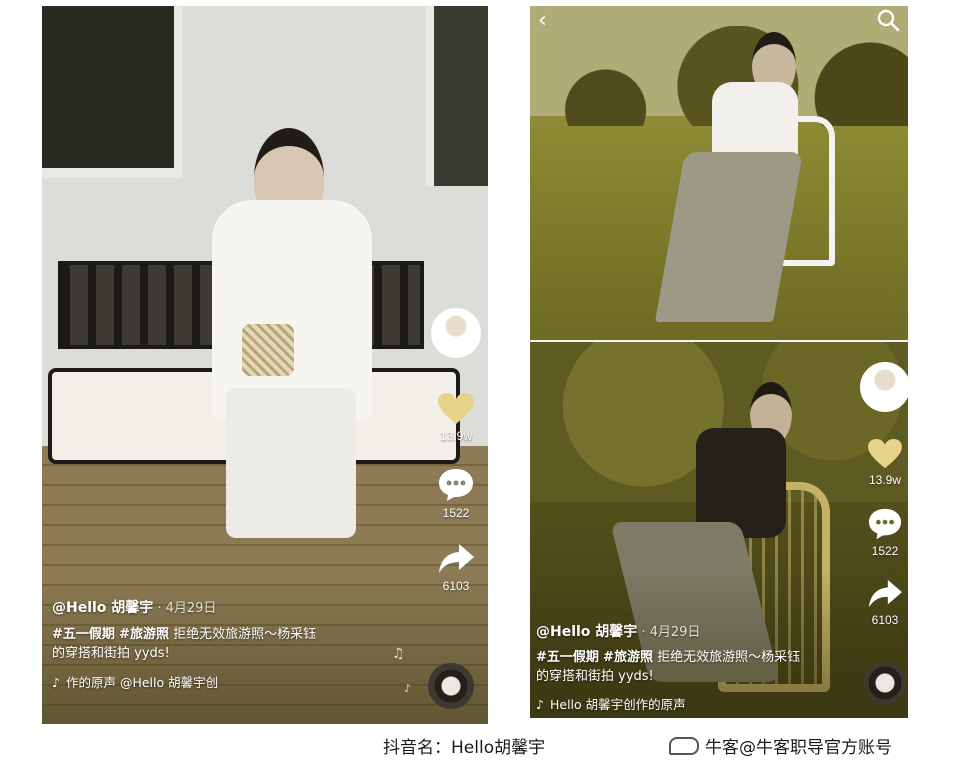  What do you see at coordinates (398, 654) in the screenshot?
I see `floating-note-icon: ♫` at bounding box center [398, 654].